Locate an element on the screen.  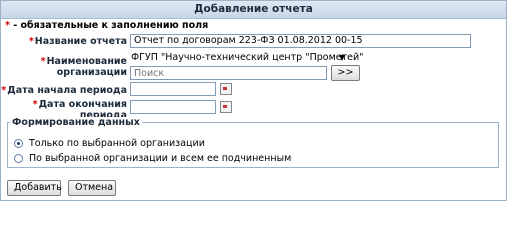
report-name-label: *Название отчета is located at coordinates (77, 41).